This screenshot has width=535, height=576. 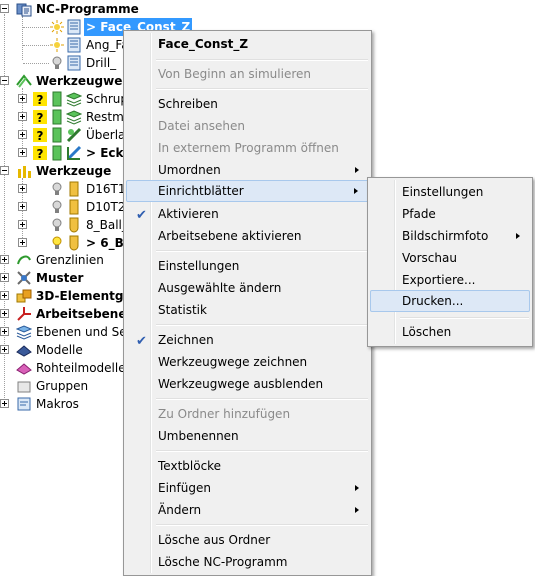 What do you see at coordinates (247, 236) in the screenshot?
I see `menu-item-activate-workplane: Arbeitsebene aktivieren` at bounding box center [247, 236].